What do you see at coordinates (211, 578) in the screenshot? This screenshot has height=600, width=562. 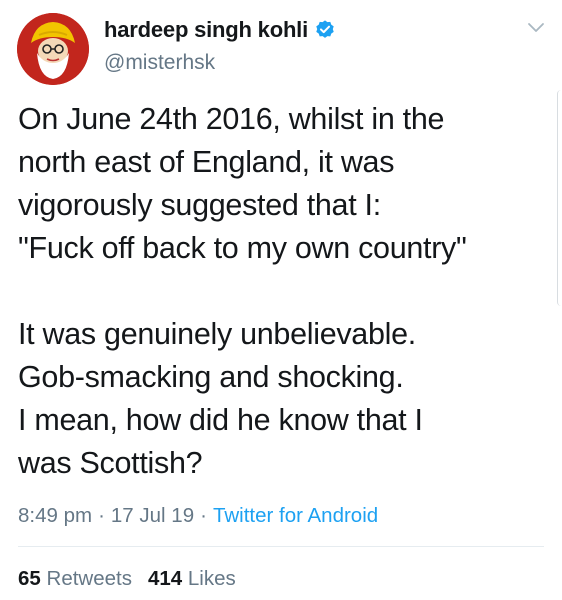 I see `likes-label: Likes` at bounding box center [211, 578].